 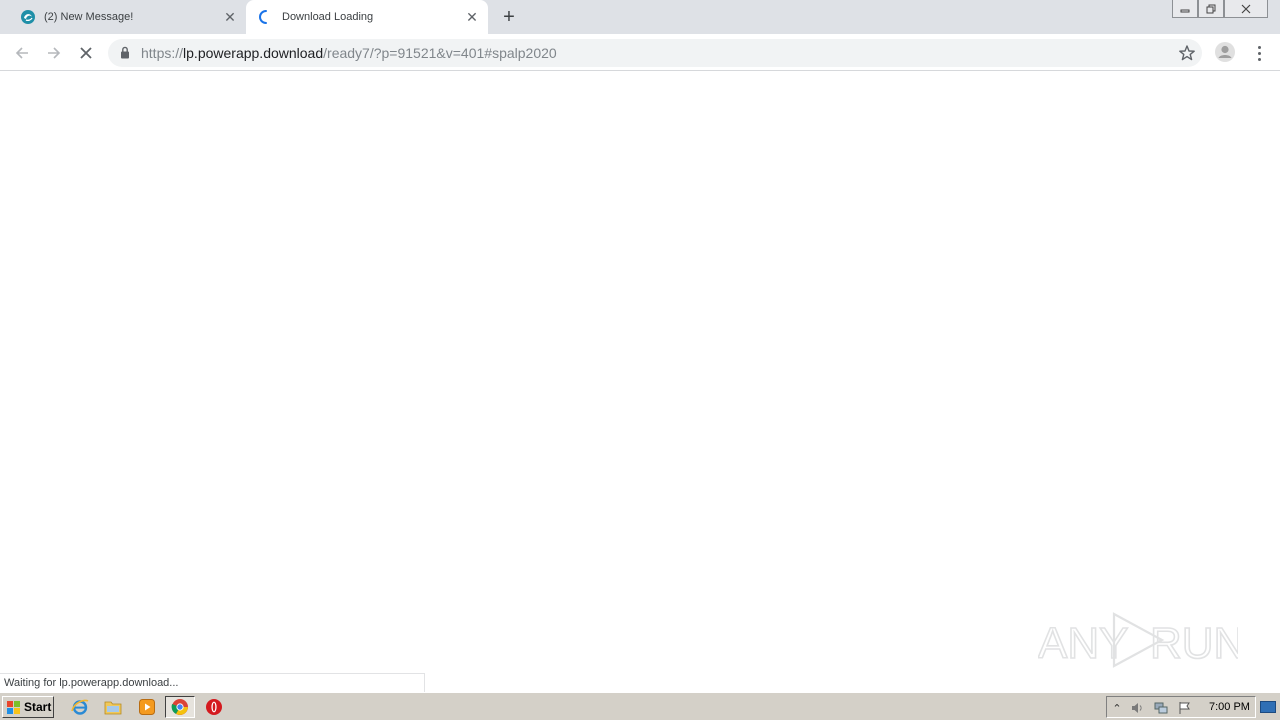 I want to click on tray-expand-icon: ⌃, so click(x=1117, y=708).